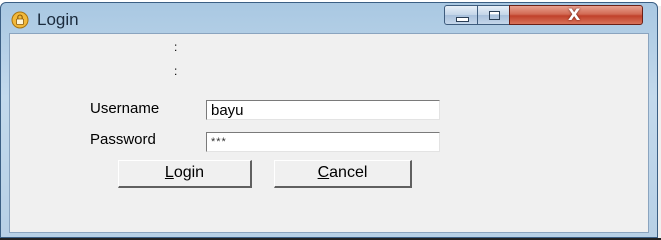 This screenshot has width=661, height=240. I want to click on minimize-icon, so click(462, 19).